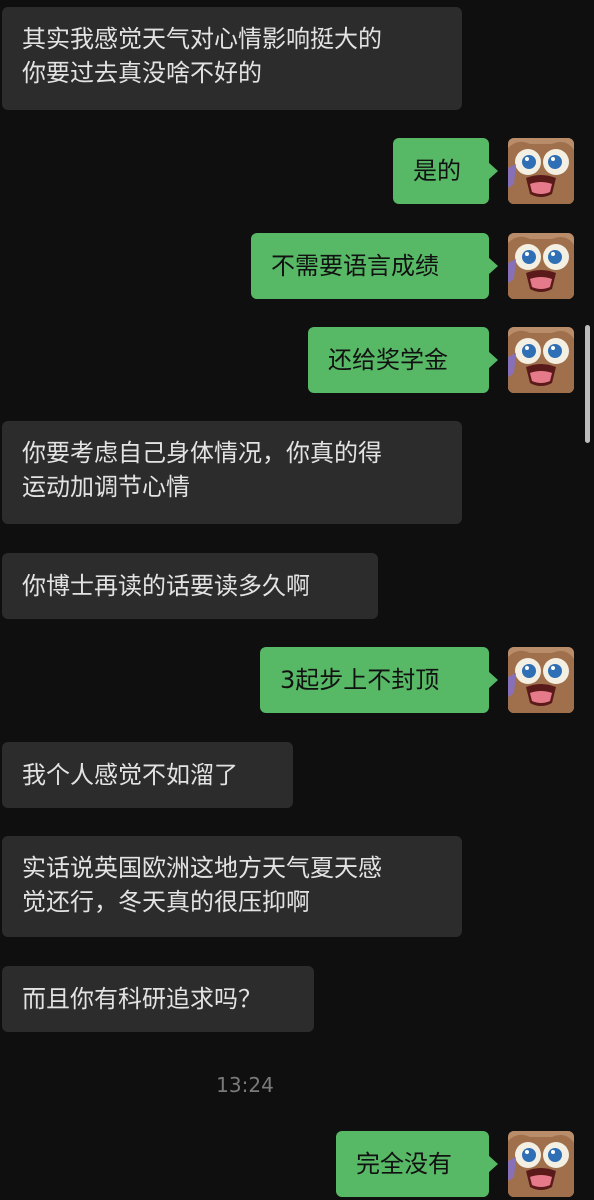  I want to click on outgoing-message-bubble: 还给奖学金, so click(403, 360).